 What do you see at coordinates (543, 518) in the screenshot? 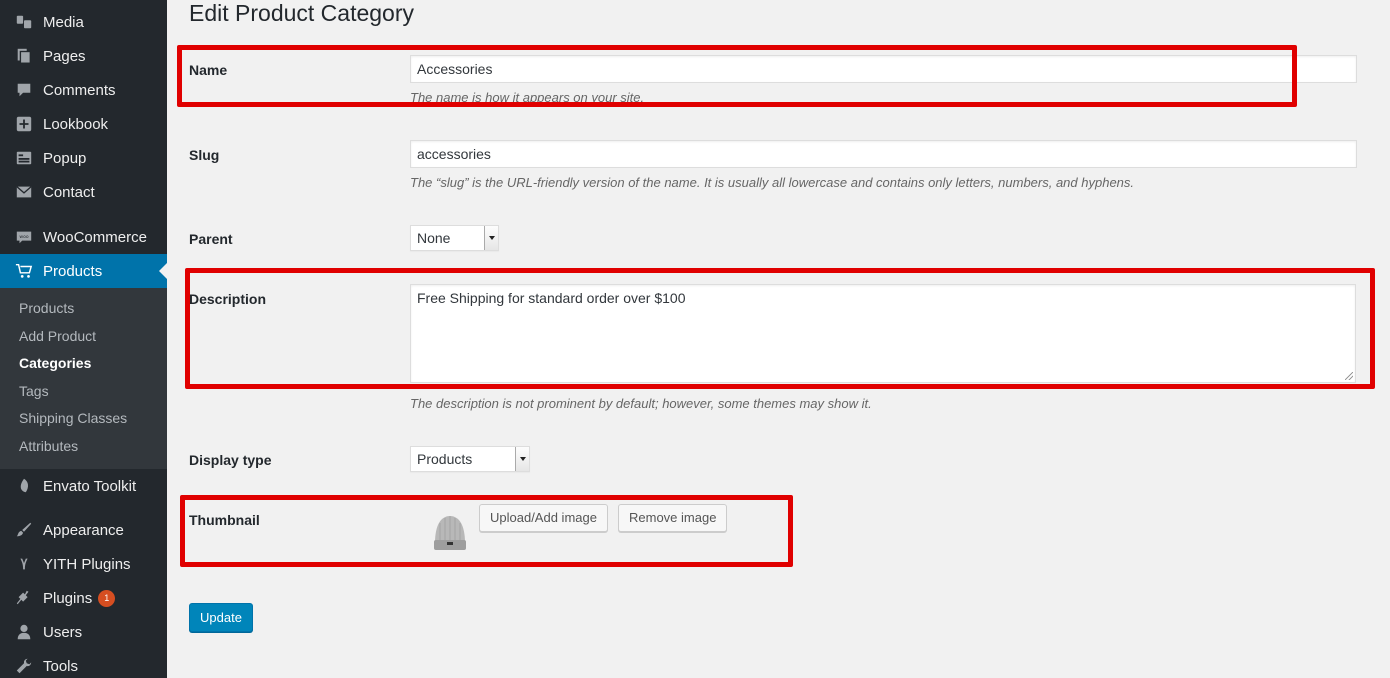
I see `upload-image-button: Upload/Add image` at bounding box center [543, 518].